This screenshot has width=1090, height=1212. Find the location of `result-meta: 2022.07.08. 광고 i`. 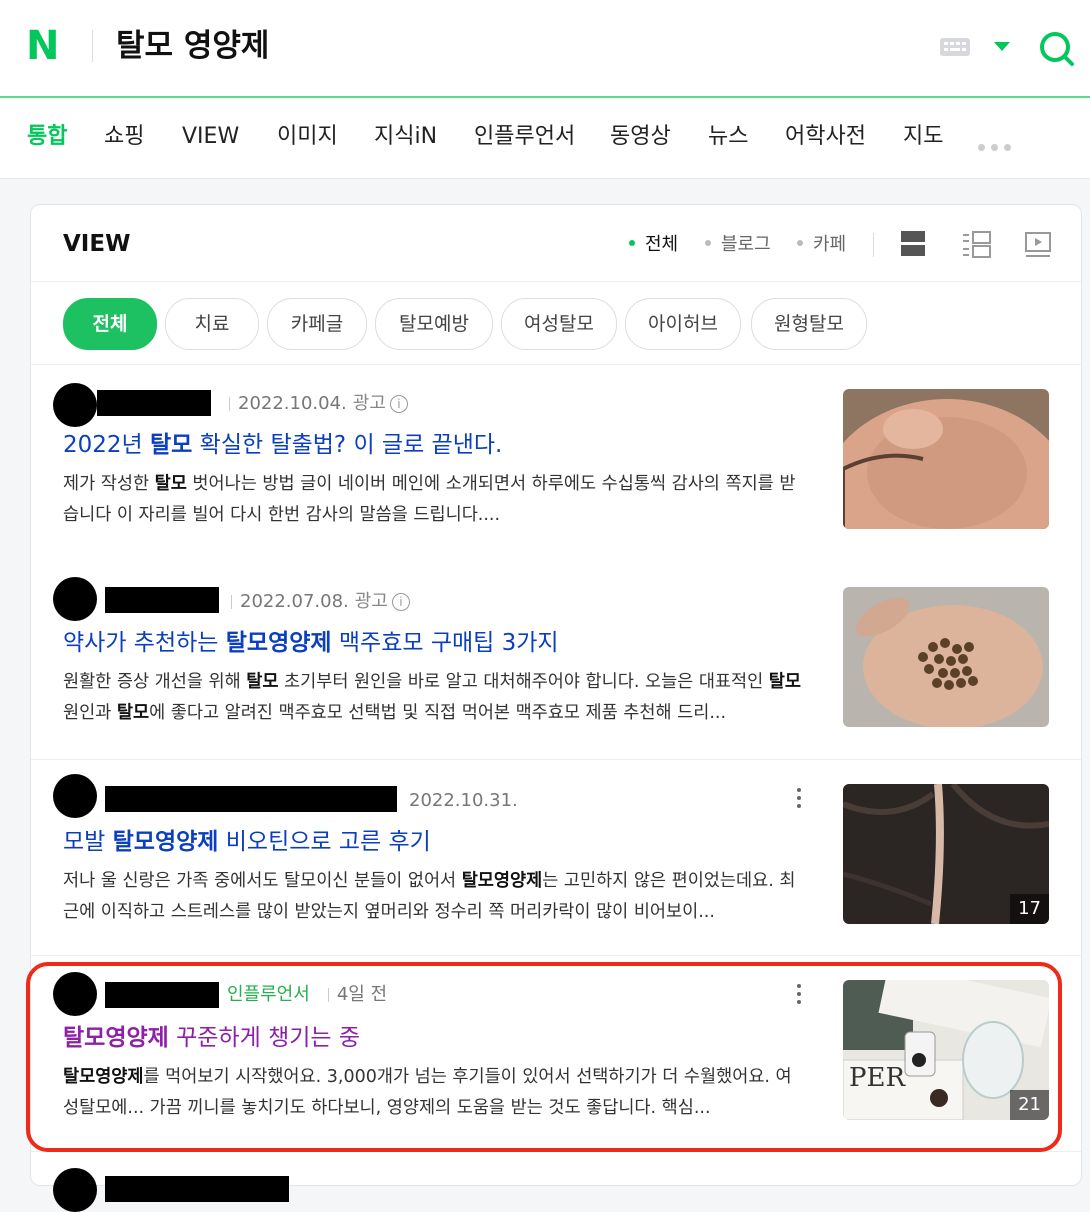

result-meta: 2022.07.08. 광고 i is located at coordinates (316, 602).